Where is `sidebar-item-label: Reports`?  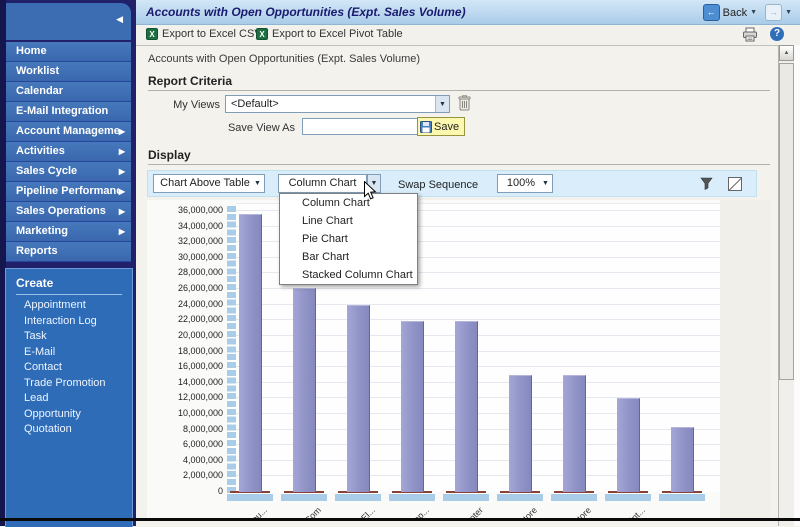 sidebar-item-label: Reports is located at coordinates (37, 251).